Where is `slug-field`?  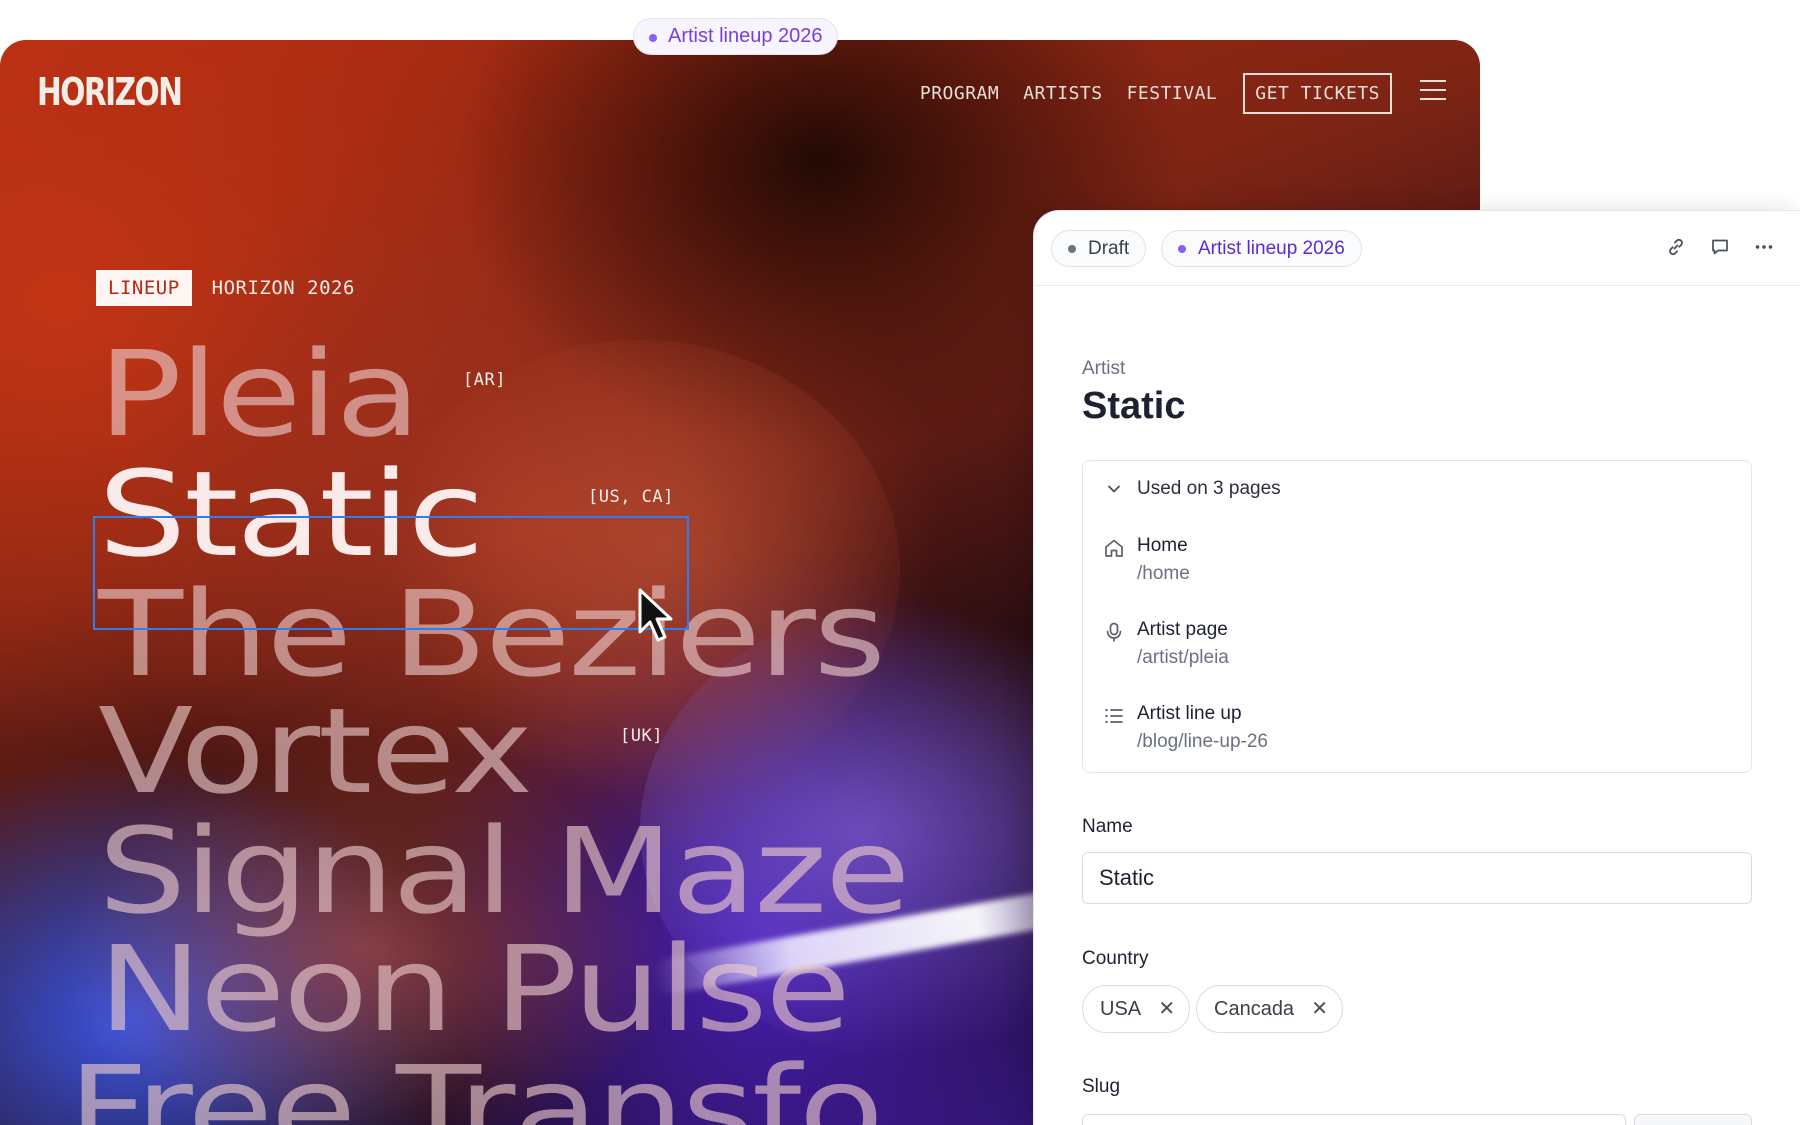 slug-field is located at coordinates (1354, 1119).